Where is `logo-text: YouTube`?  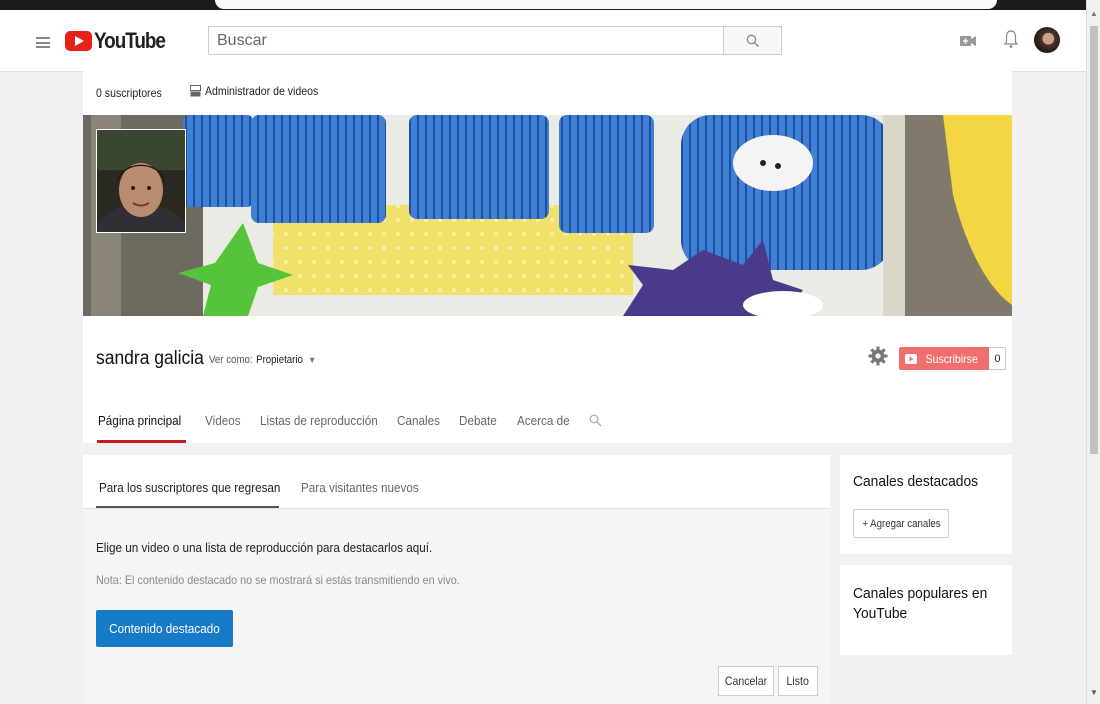 logo-text: YouTube is located at coordinates (130, 40).